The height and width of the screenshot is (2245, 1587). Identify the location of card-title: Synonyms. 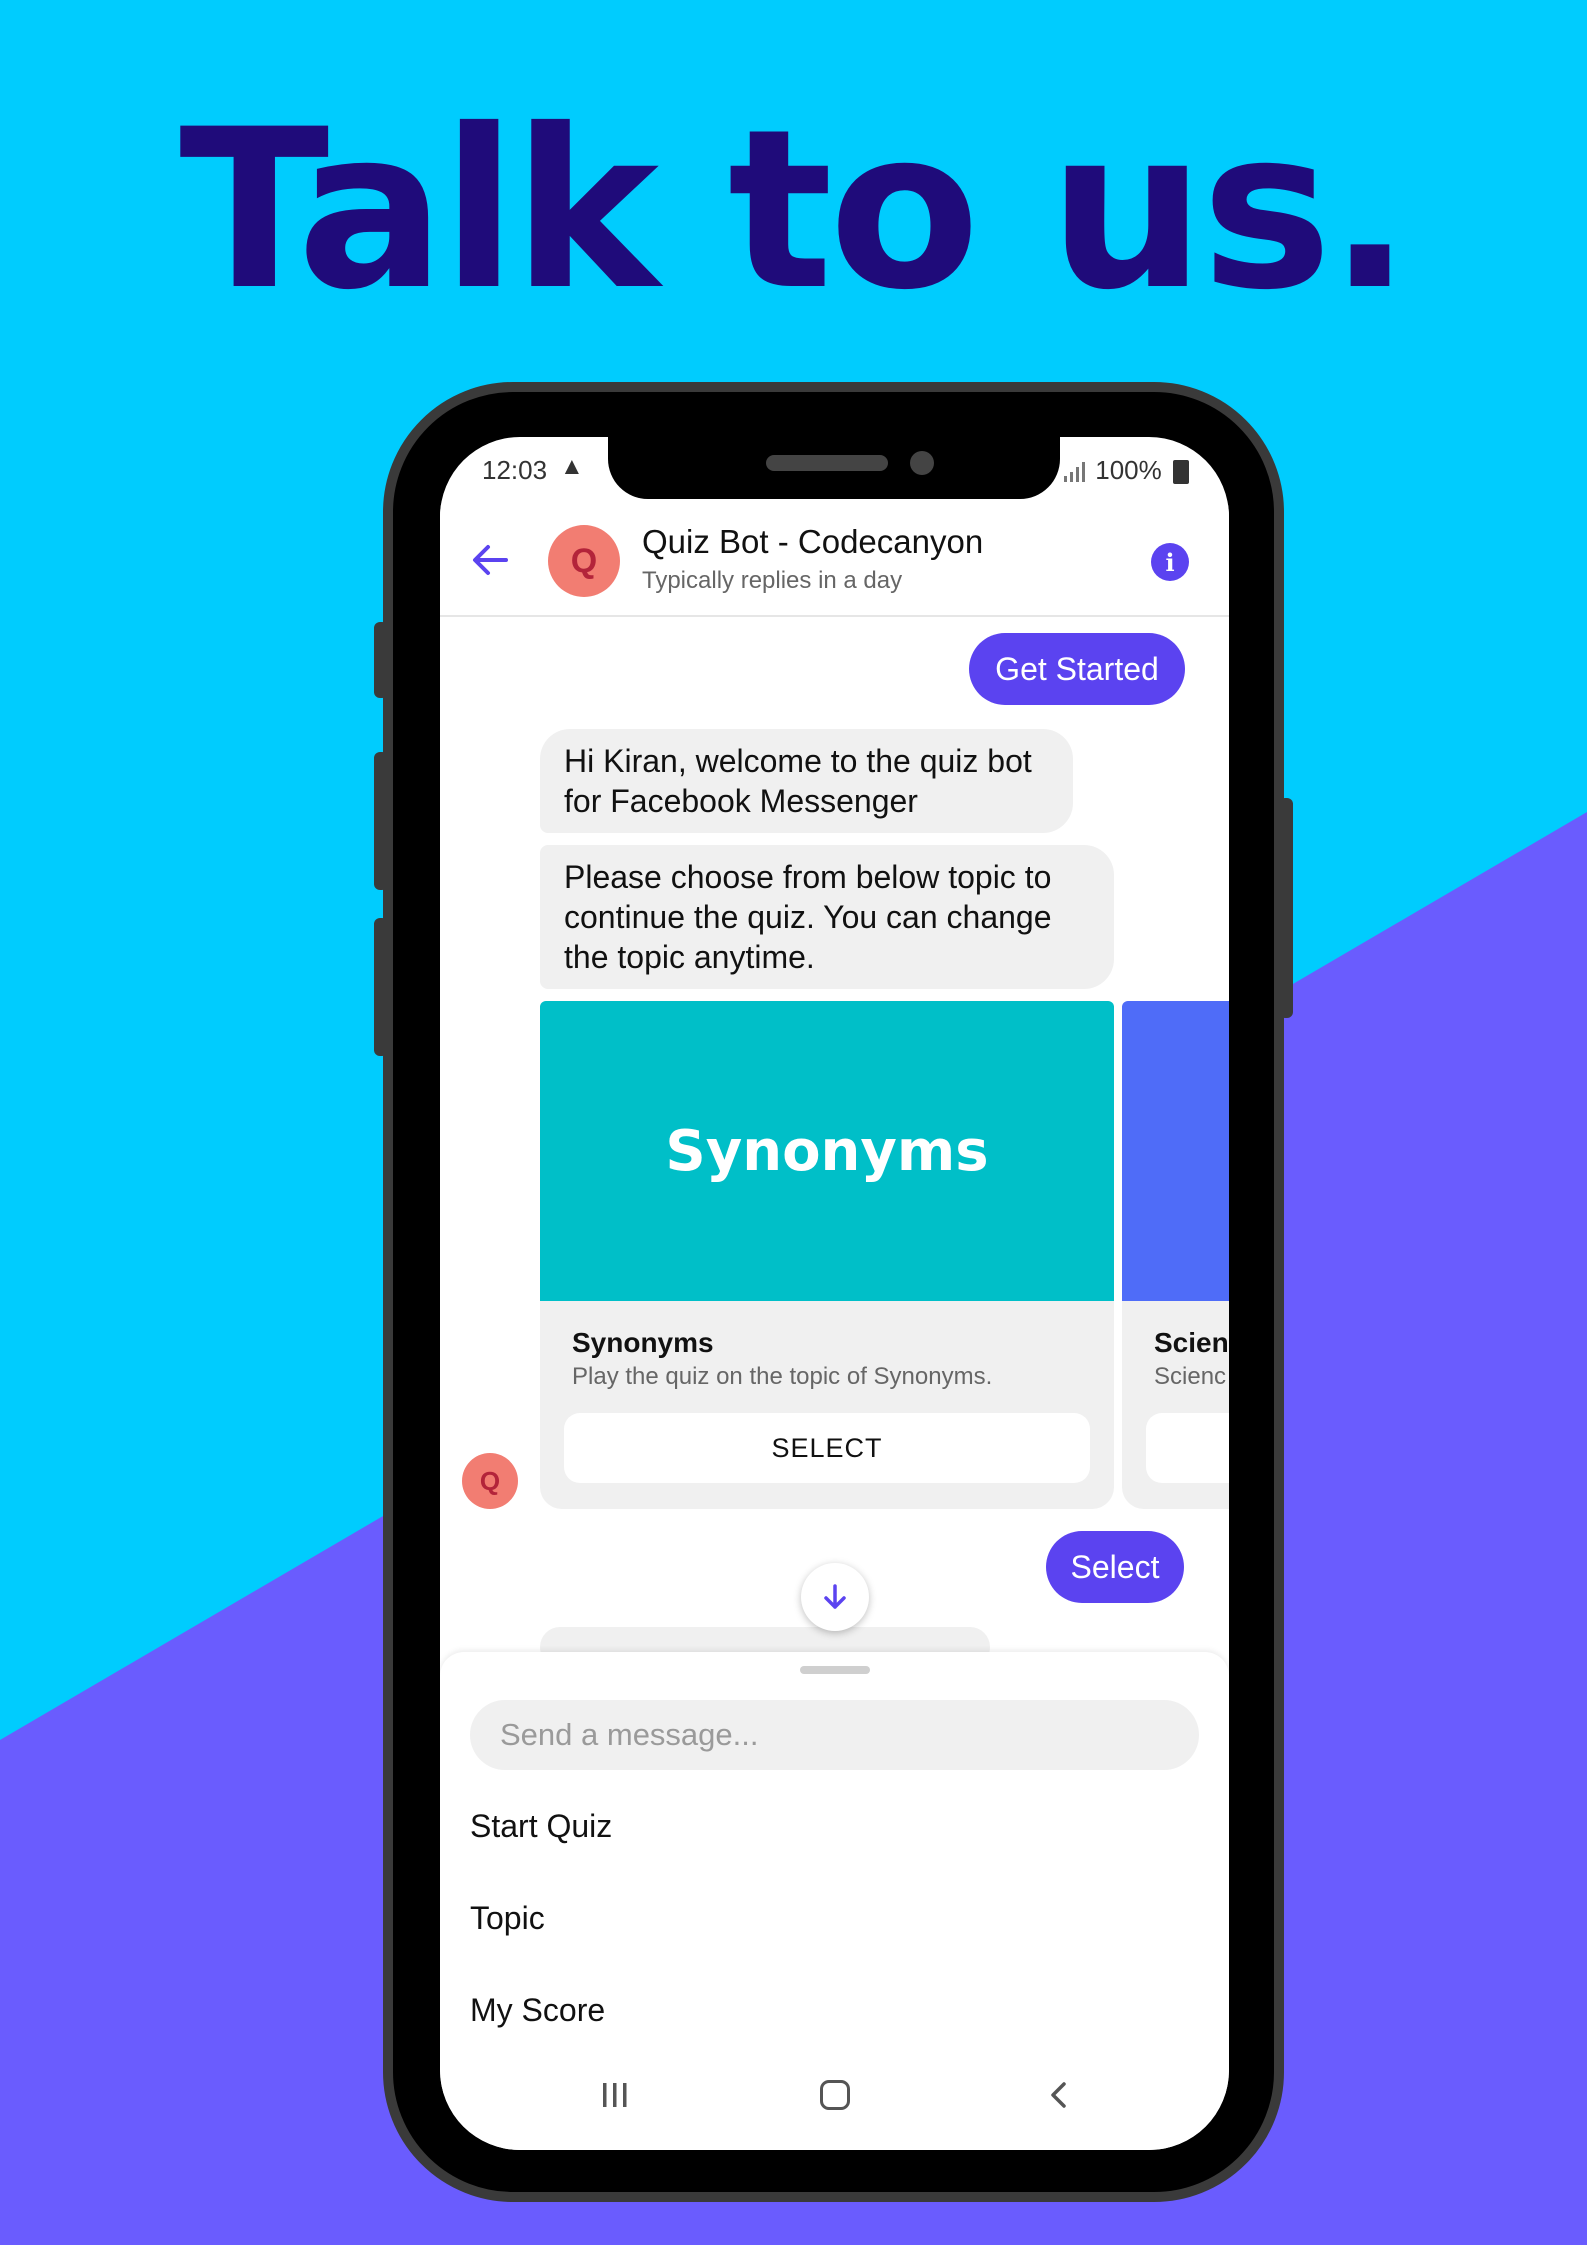
(643, 1342).